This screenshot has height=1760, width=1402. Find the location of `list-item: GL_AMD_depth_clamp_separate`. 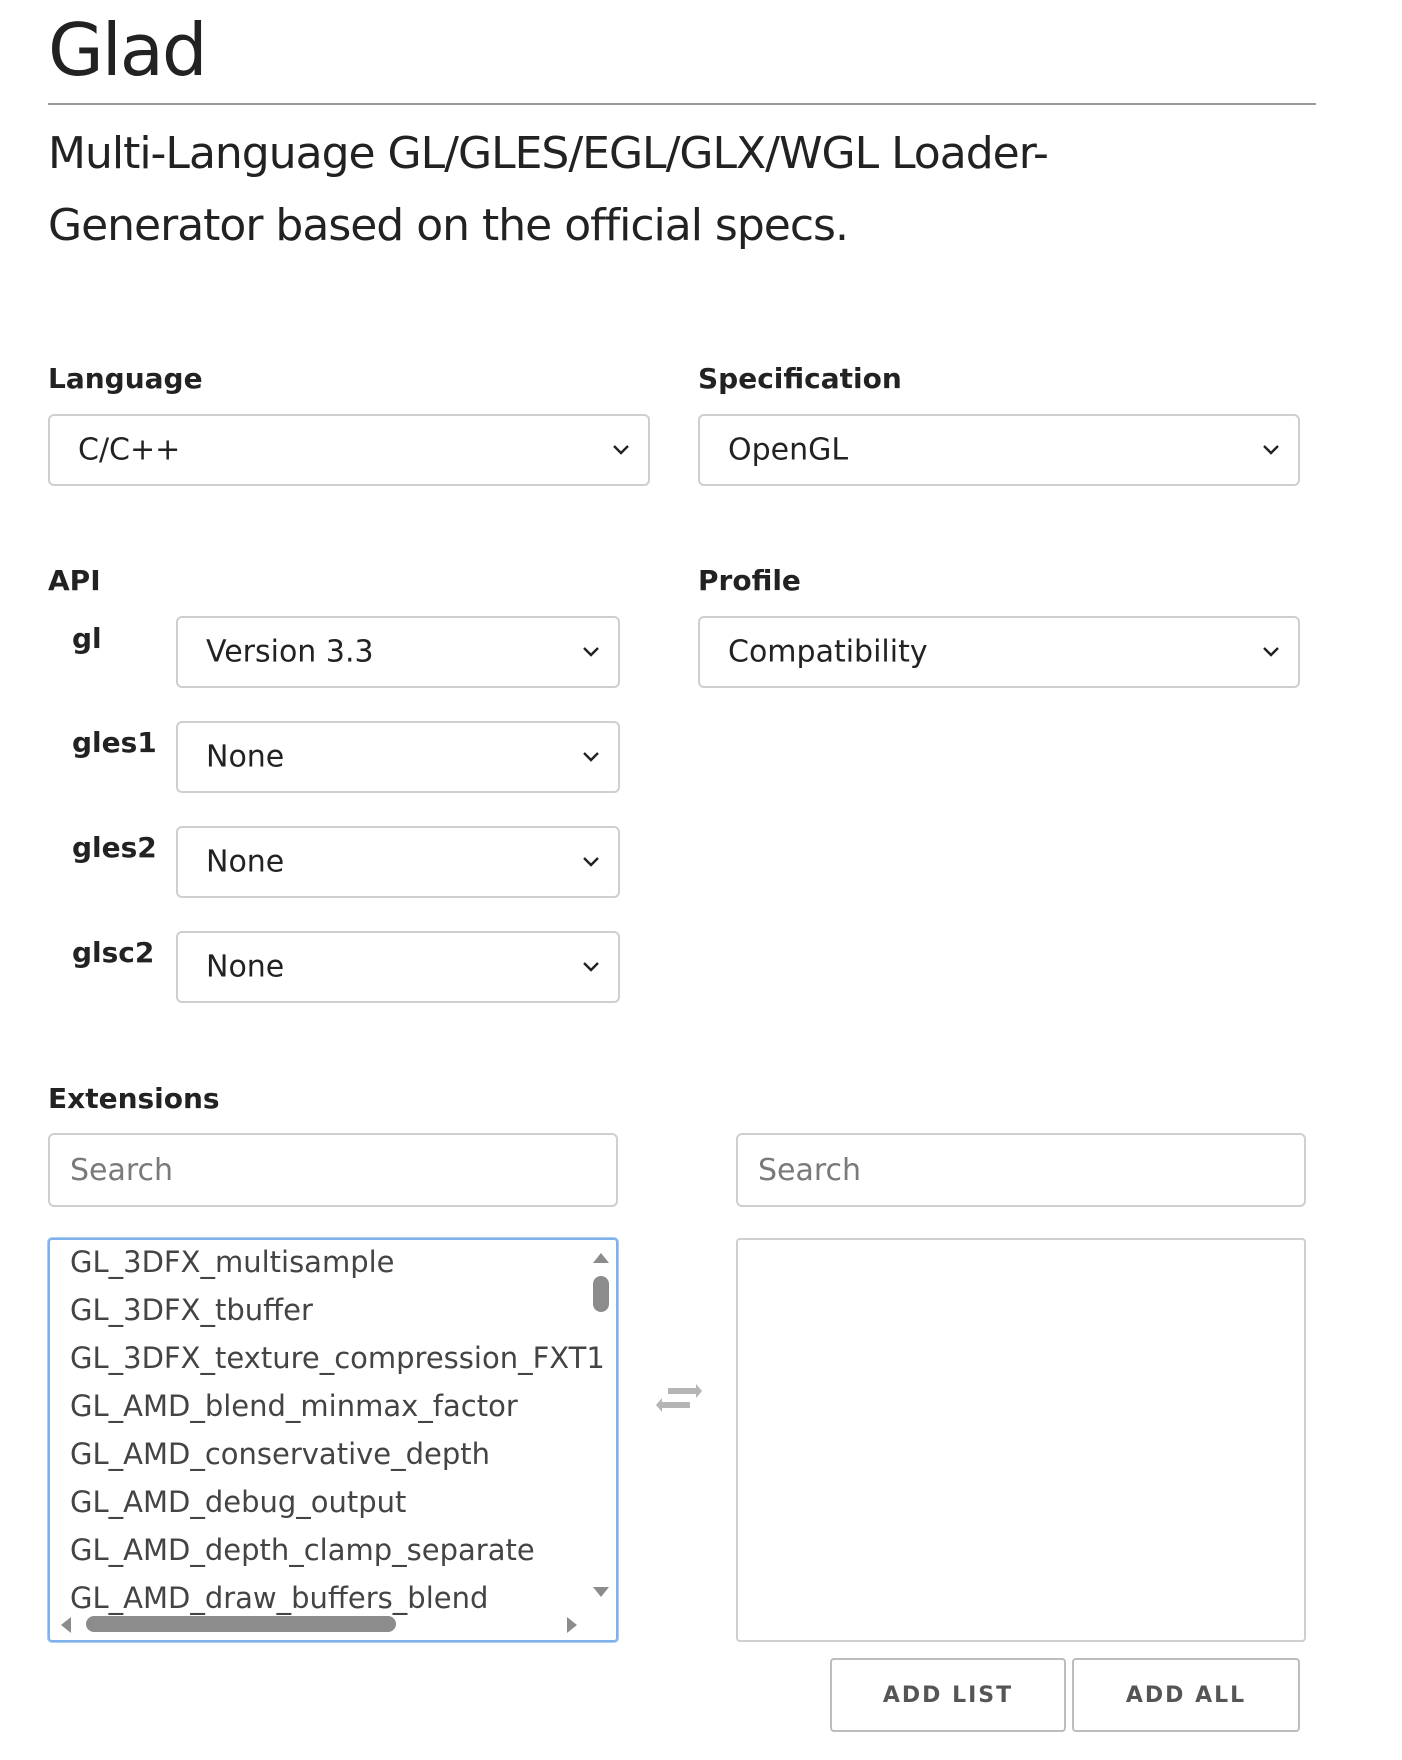

list-item: GL_AMD_depth_clamp_separate is located at coordinates (302, 1550).